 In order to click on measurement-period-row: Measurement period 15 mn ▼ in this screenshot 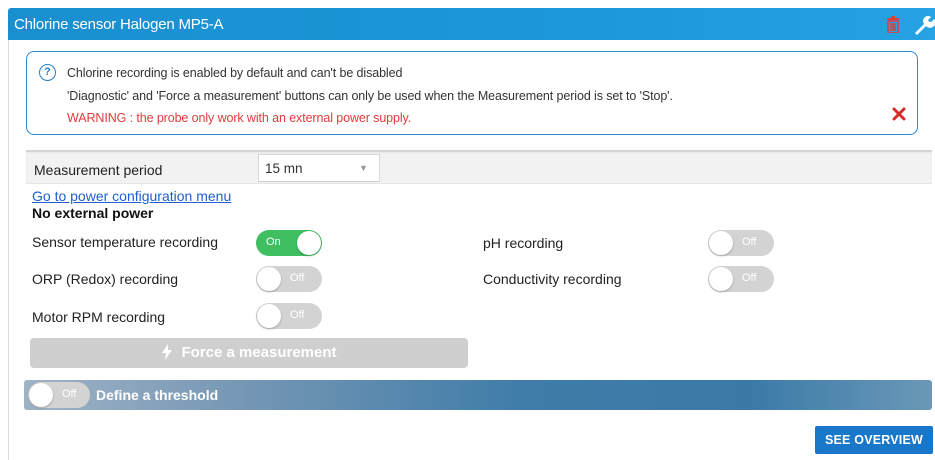, I will do `click(479, 167)`.